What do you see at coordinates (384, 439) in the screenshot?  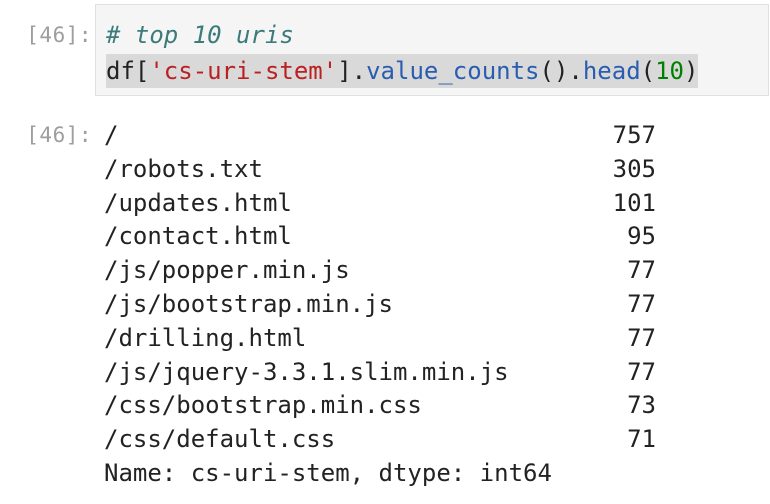 I see `output-row: /css/default.css 71` at bounding box center [384, 439].